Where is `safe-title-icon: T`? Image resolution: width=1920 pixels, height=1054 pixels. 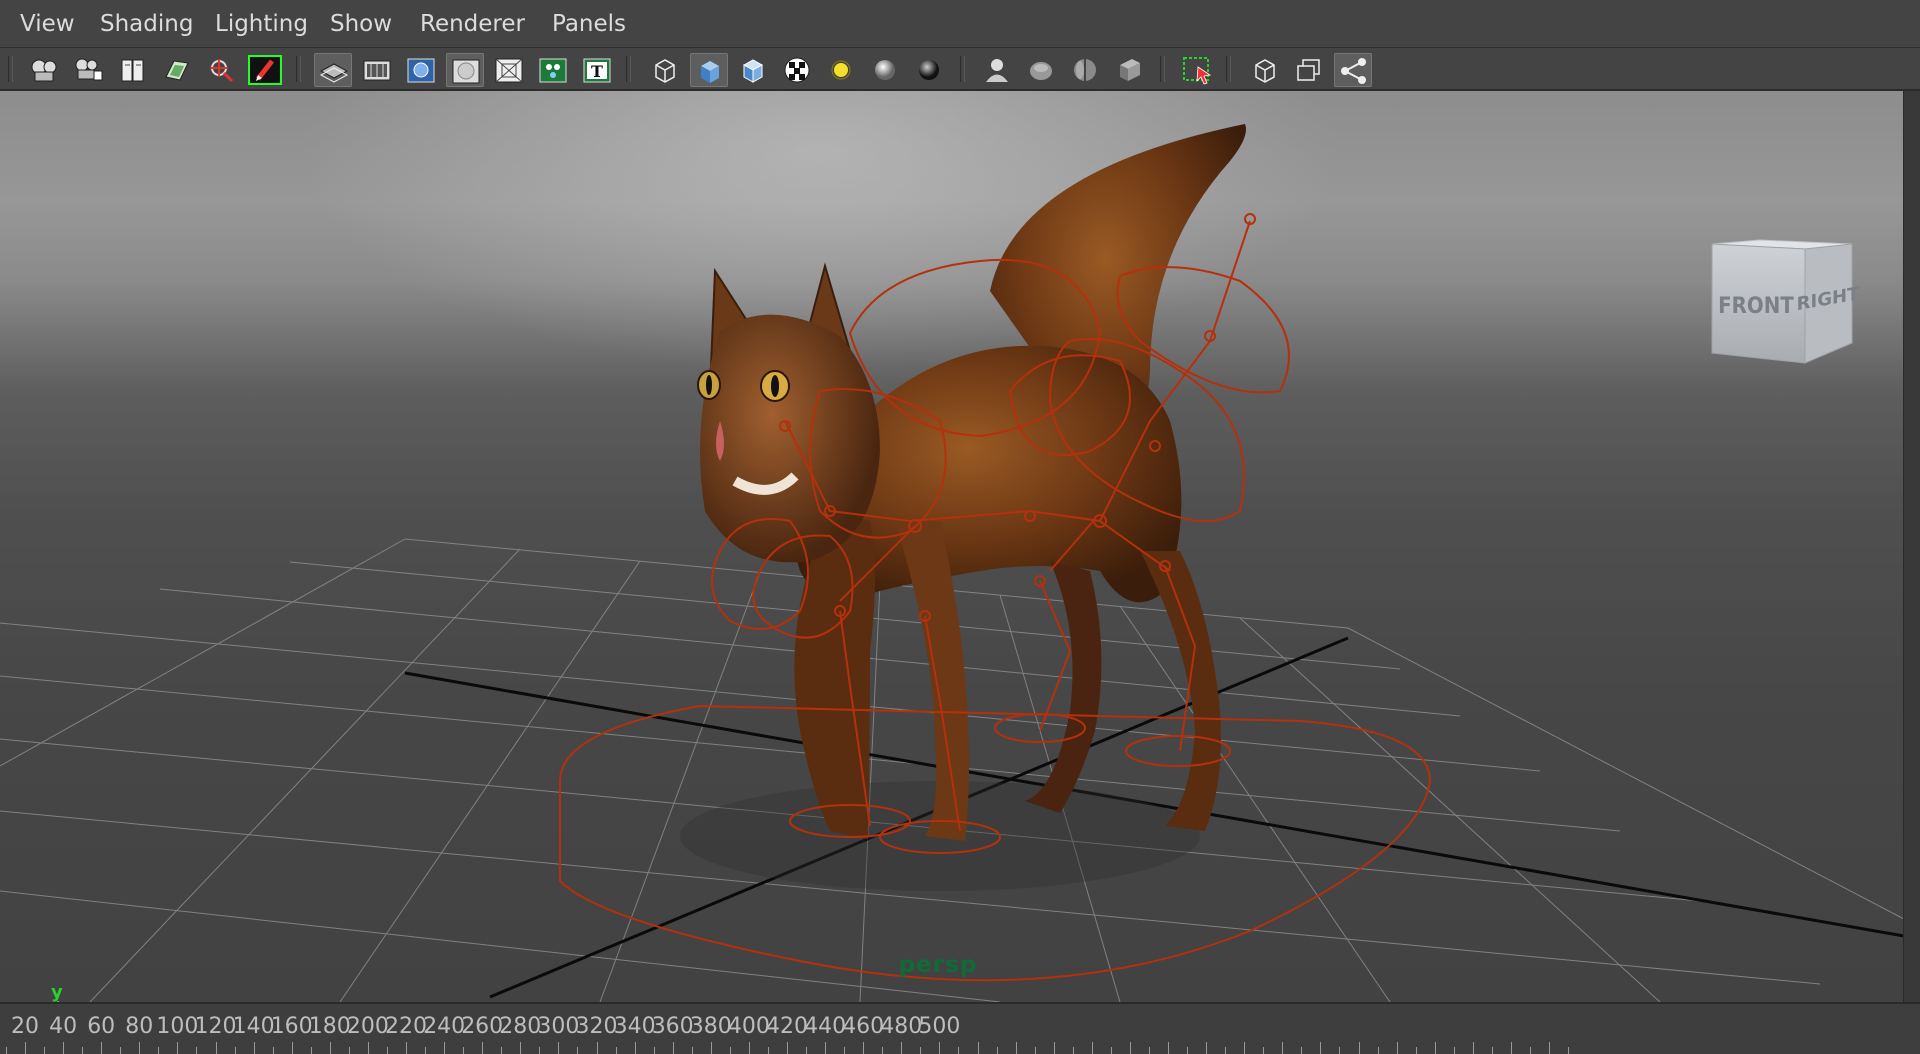 safe-title-icon: T is located at coordinates (597, 70).